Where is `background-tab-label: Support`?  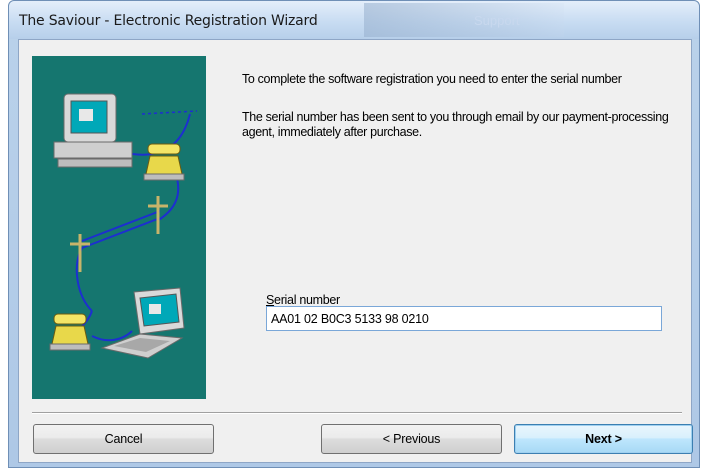
background-tab-label: Support is located at coordinates (497, 20).